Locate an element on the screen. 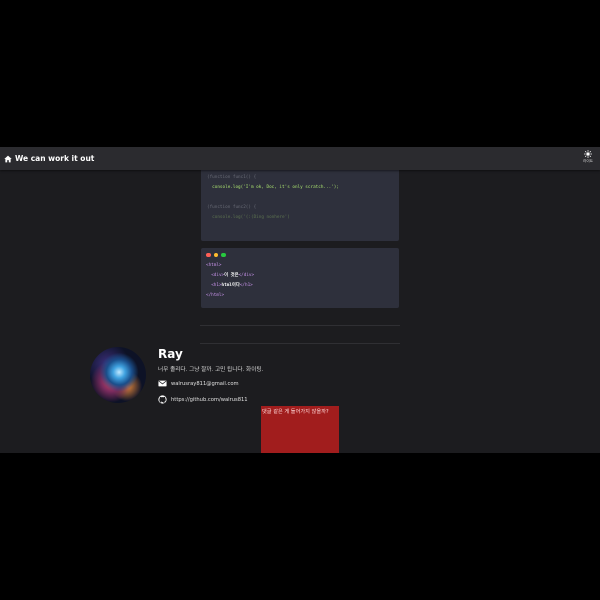  theme-toggle-button: 라이트 is located at coordinates (588, 159).